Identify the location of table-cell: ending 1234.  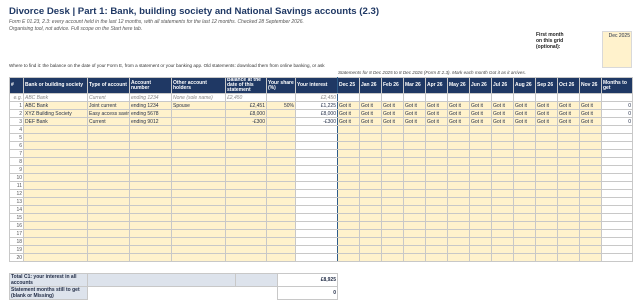
(150, 105).